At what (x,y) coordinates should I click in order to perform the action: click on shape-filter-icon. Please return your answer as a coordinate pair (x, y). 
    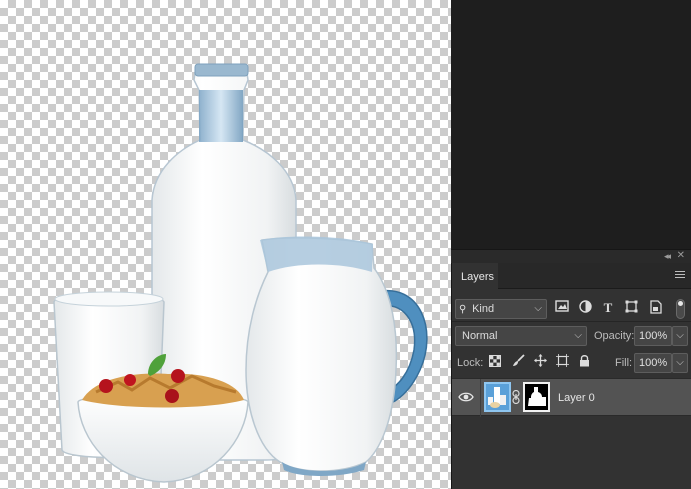
    Looking at the image, I should click on (631, 308).